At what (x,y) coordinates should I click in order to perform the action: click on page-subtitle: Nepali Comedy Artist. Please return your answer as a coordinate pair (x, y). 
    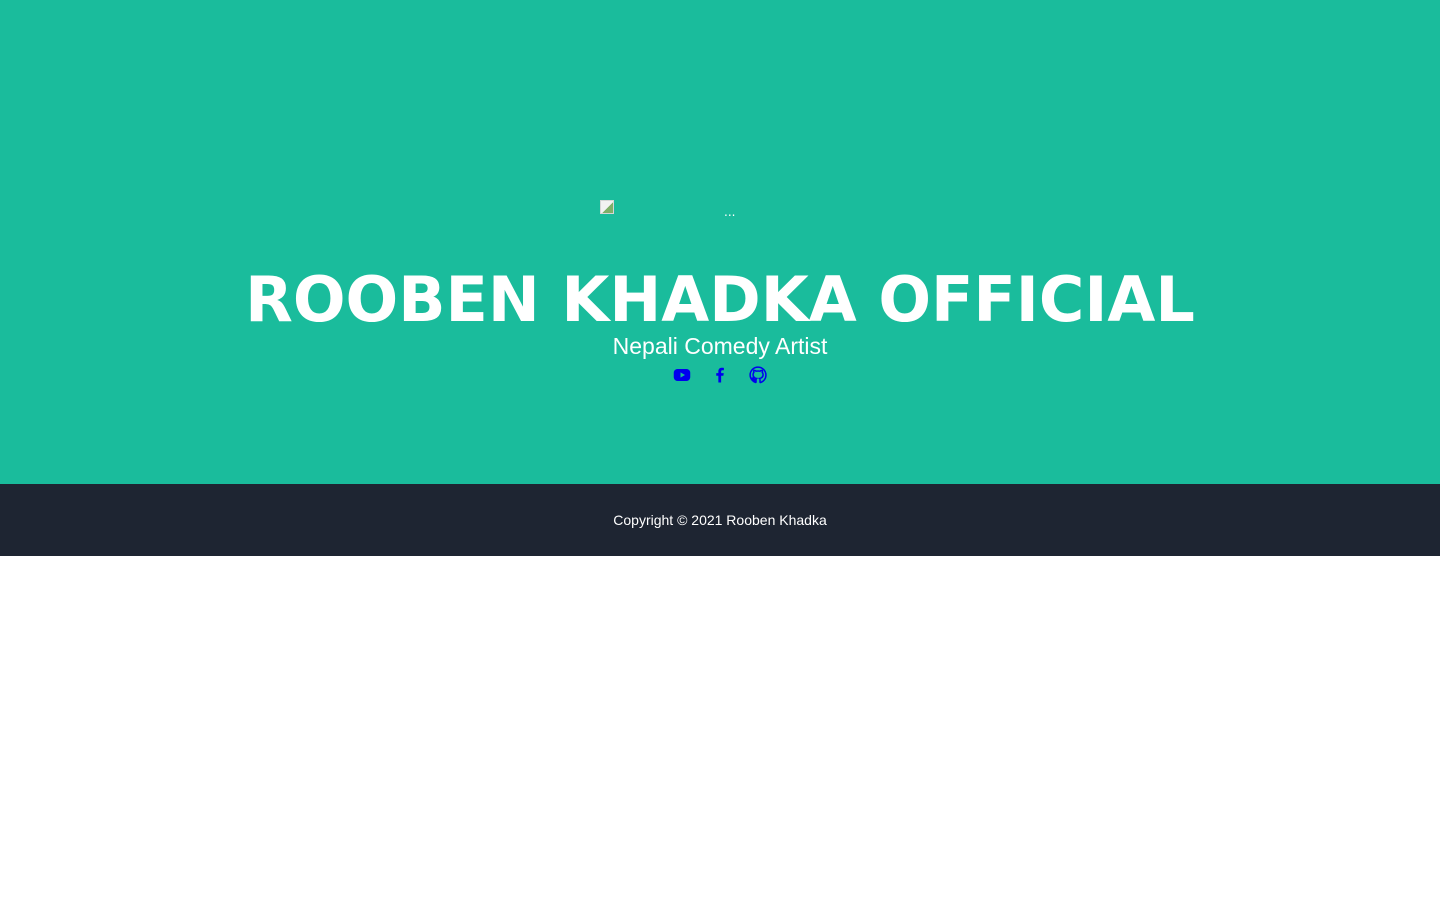
    Looking at the image, I should click on (720, 346).